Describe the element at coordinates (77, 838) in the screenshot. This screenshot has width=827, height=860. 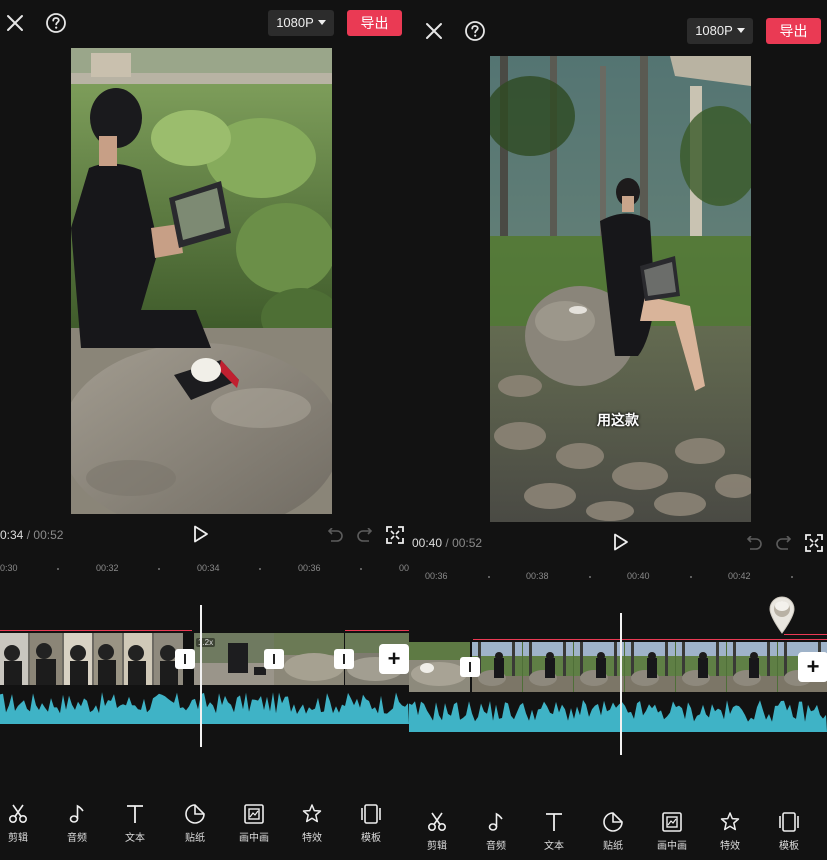
I see `tool-label: 音频` at that location.